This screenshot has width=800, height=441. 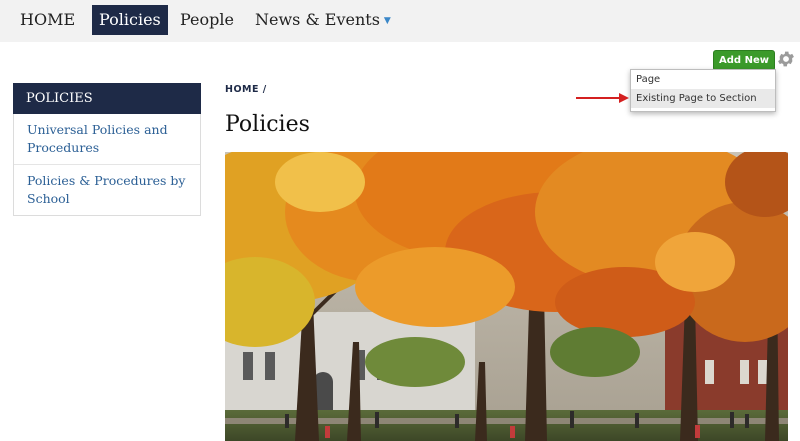 I want to click on page-title: Policies, so click(x=267, y=124).